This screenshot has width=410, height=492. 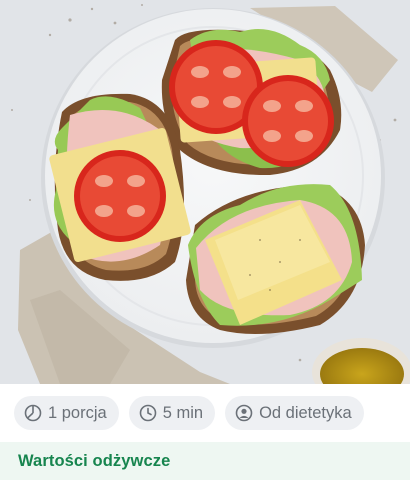 I want to click on clock-icon, so click(x=148, y=413).